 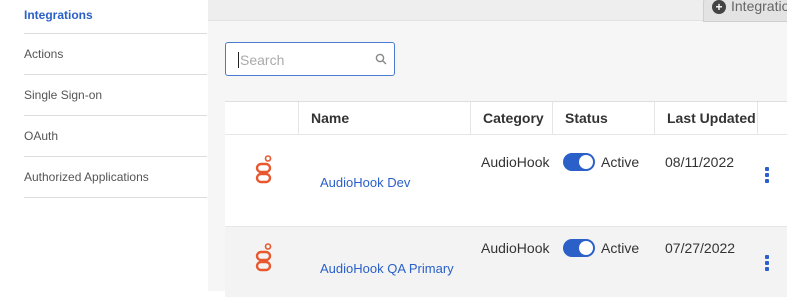 I want to click on sidebar-item-single-sign-on: Single Sign-on, so click(x=115, y=95).